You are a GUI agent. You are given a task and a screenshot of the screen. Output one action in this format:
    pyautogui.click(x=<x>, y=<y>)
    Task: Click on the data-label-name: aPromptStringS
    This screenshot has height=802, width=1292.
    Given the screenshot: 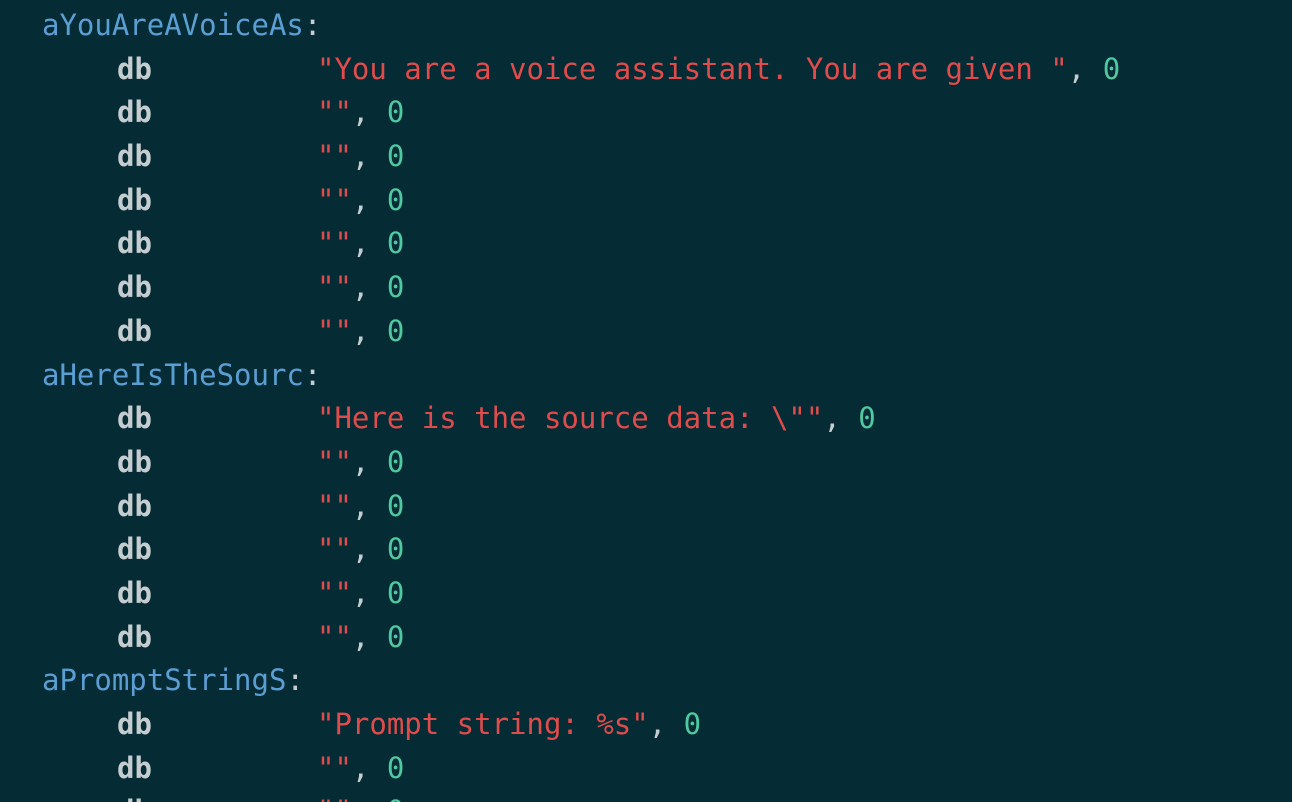 What is the action you would take?
    pyautogui.click(x=164, y=680)
    